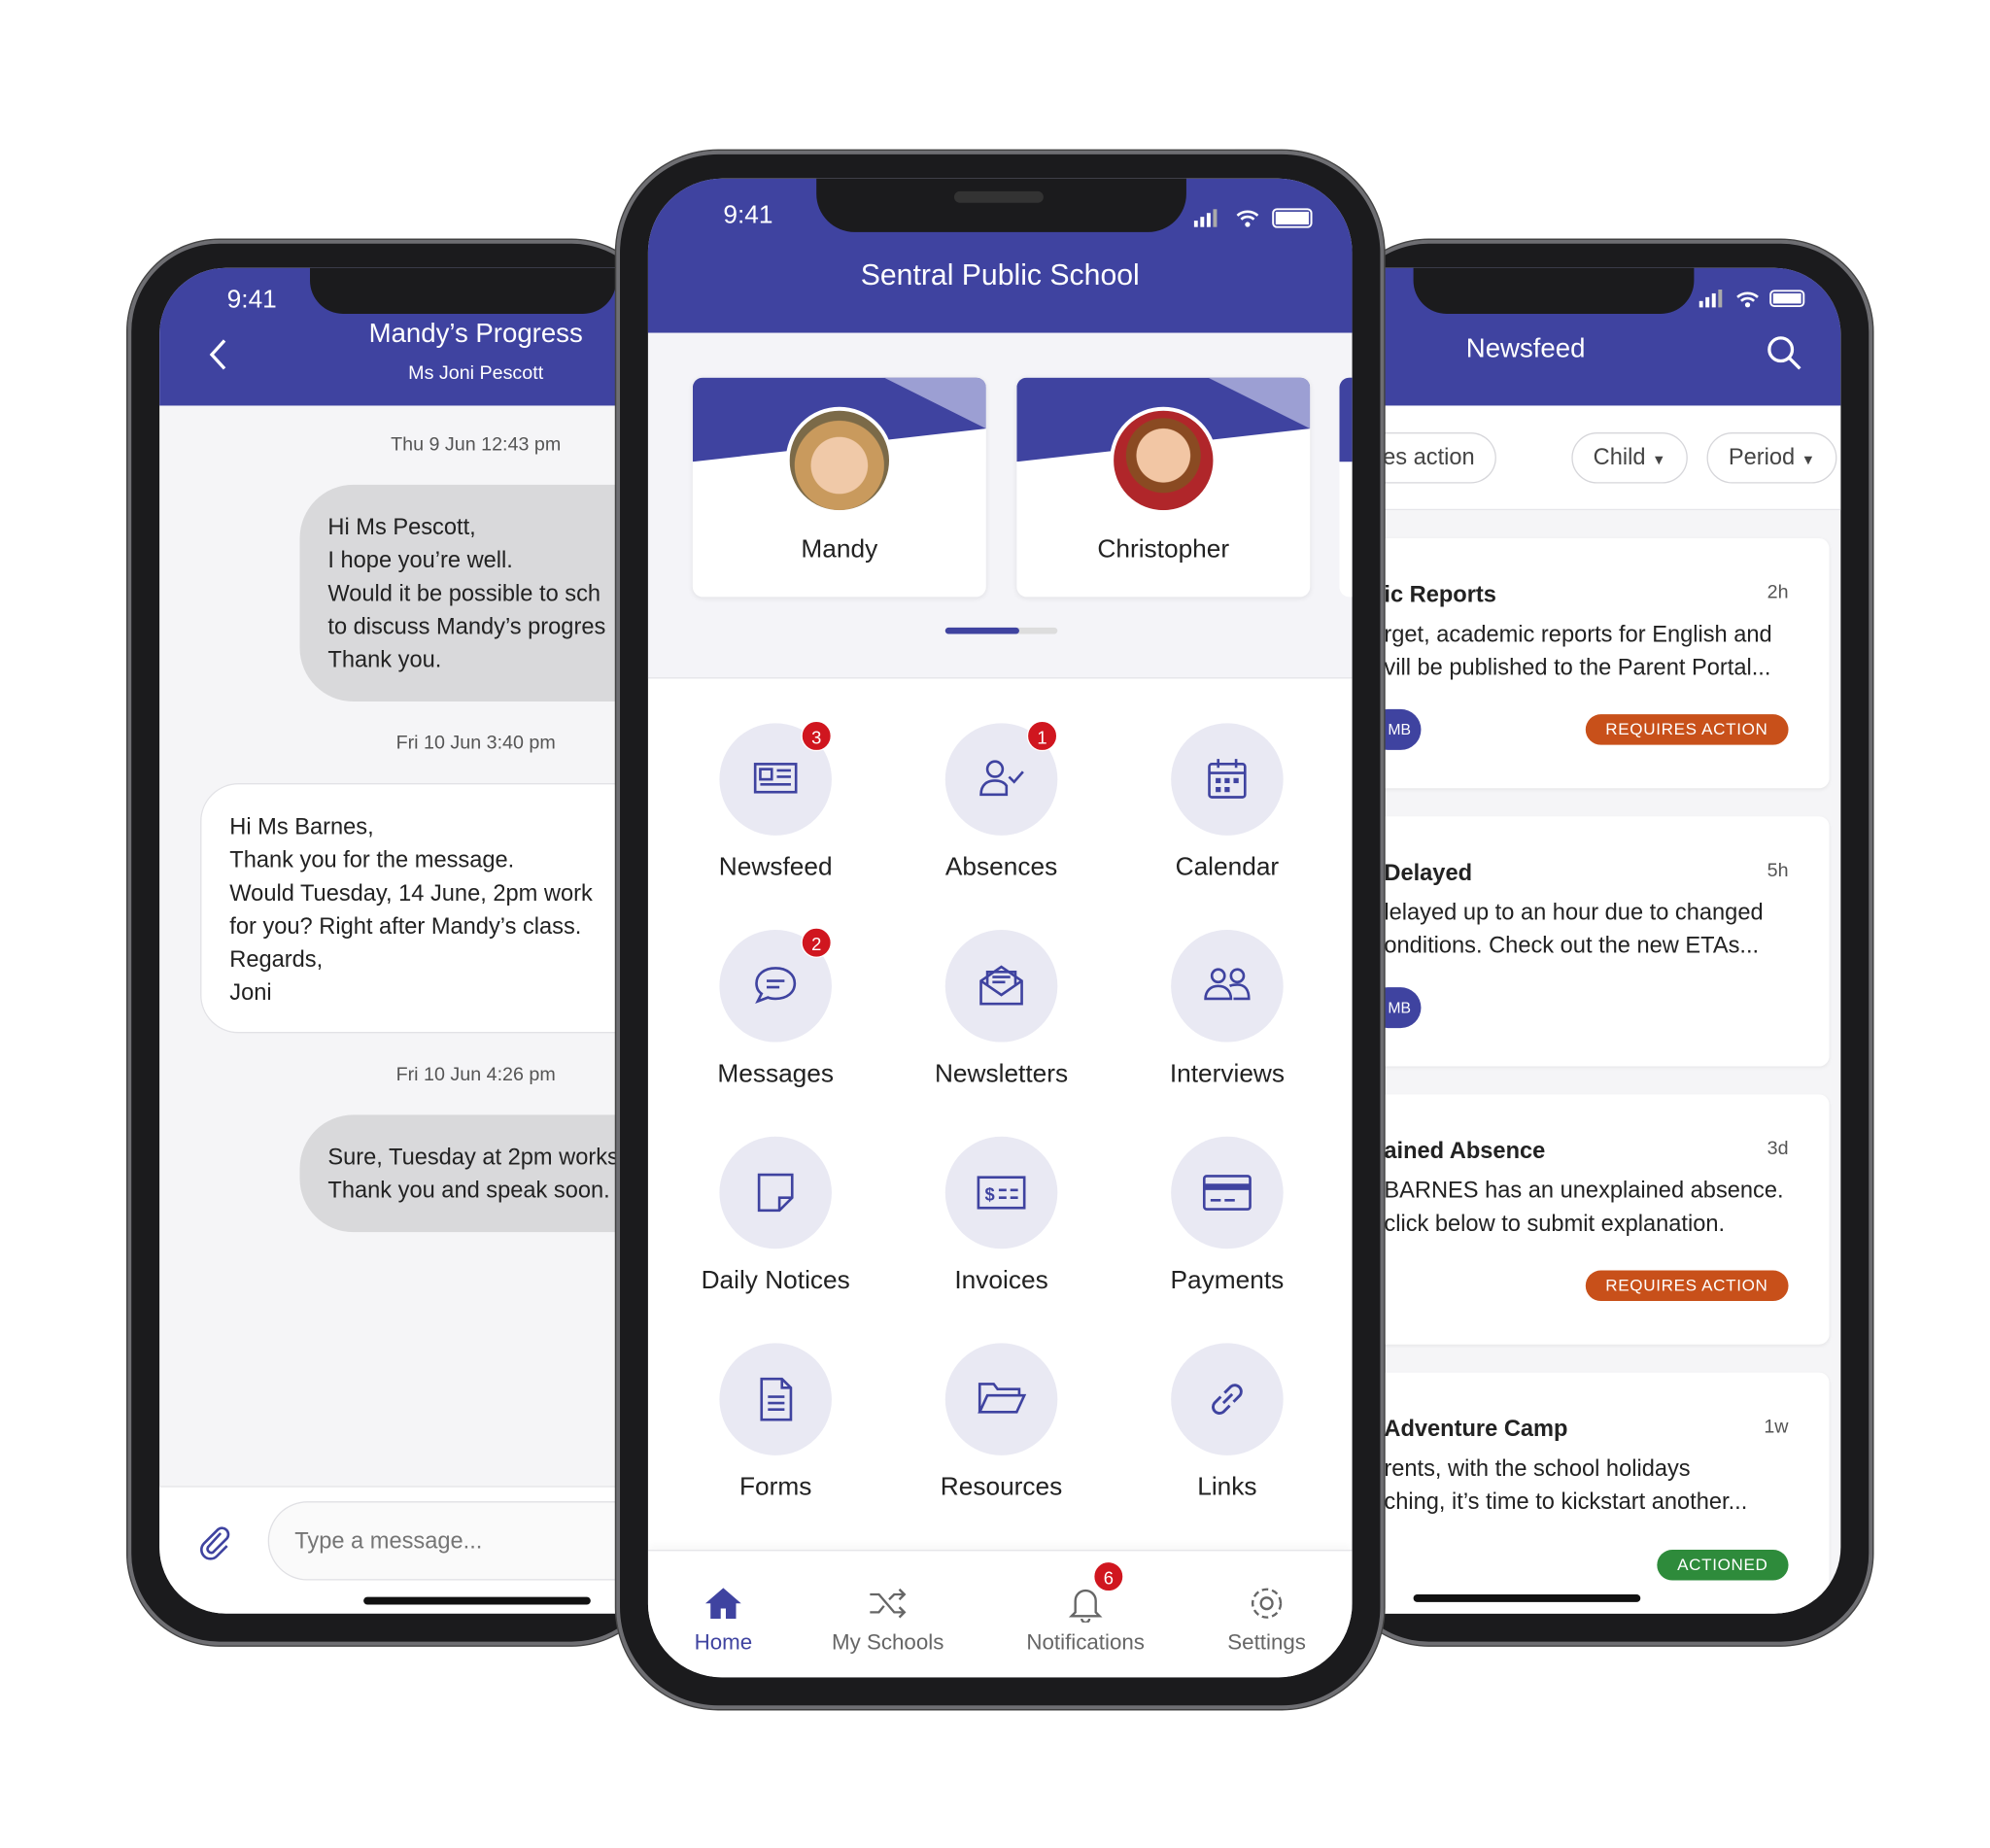 The height and width of the screenshot is (1848, 1990). What do you see at coordinates (1620, 456) in the screenshot?
I see `filter-label: Child` at bounding box center [1620, 456].